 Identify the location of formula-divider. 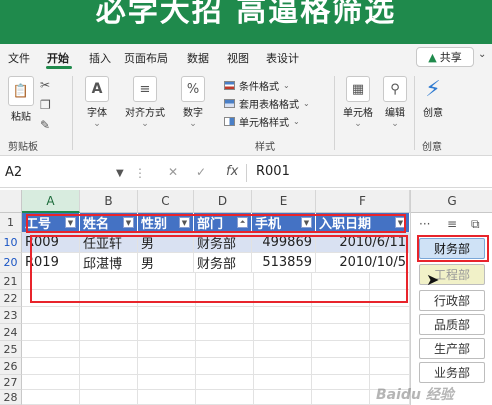
(246, 173).